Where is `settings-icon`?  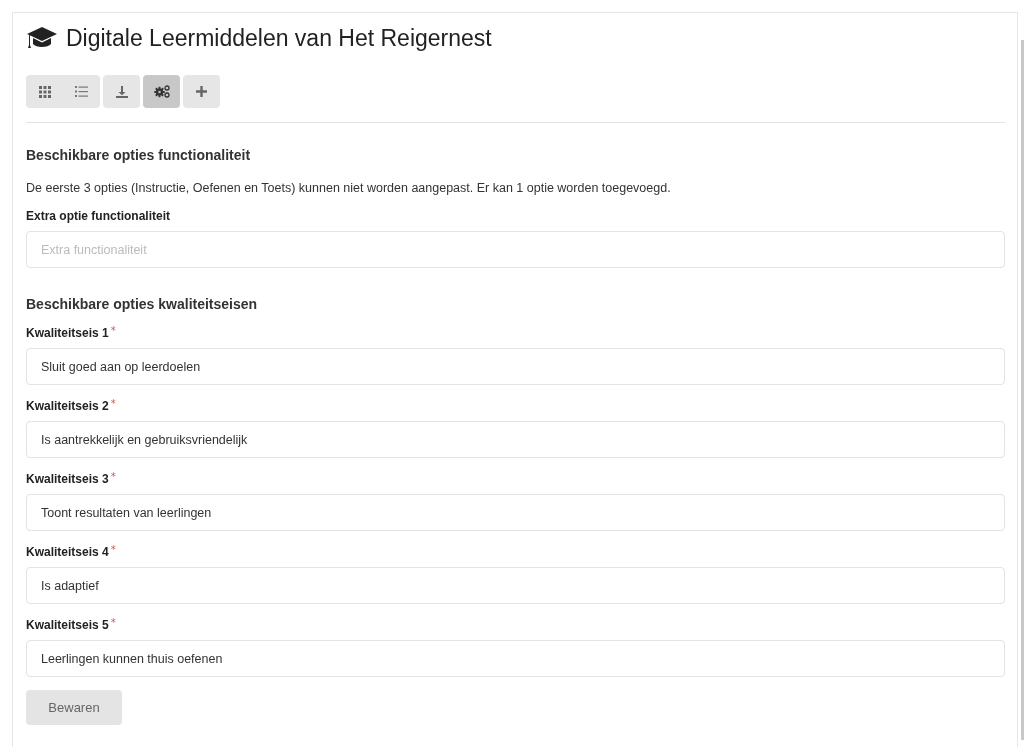
settings-icon is located at coordinates (161, 91).